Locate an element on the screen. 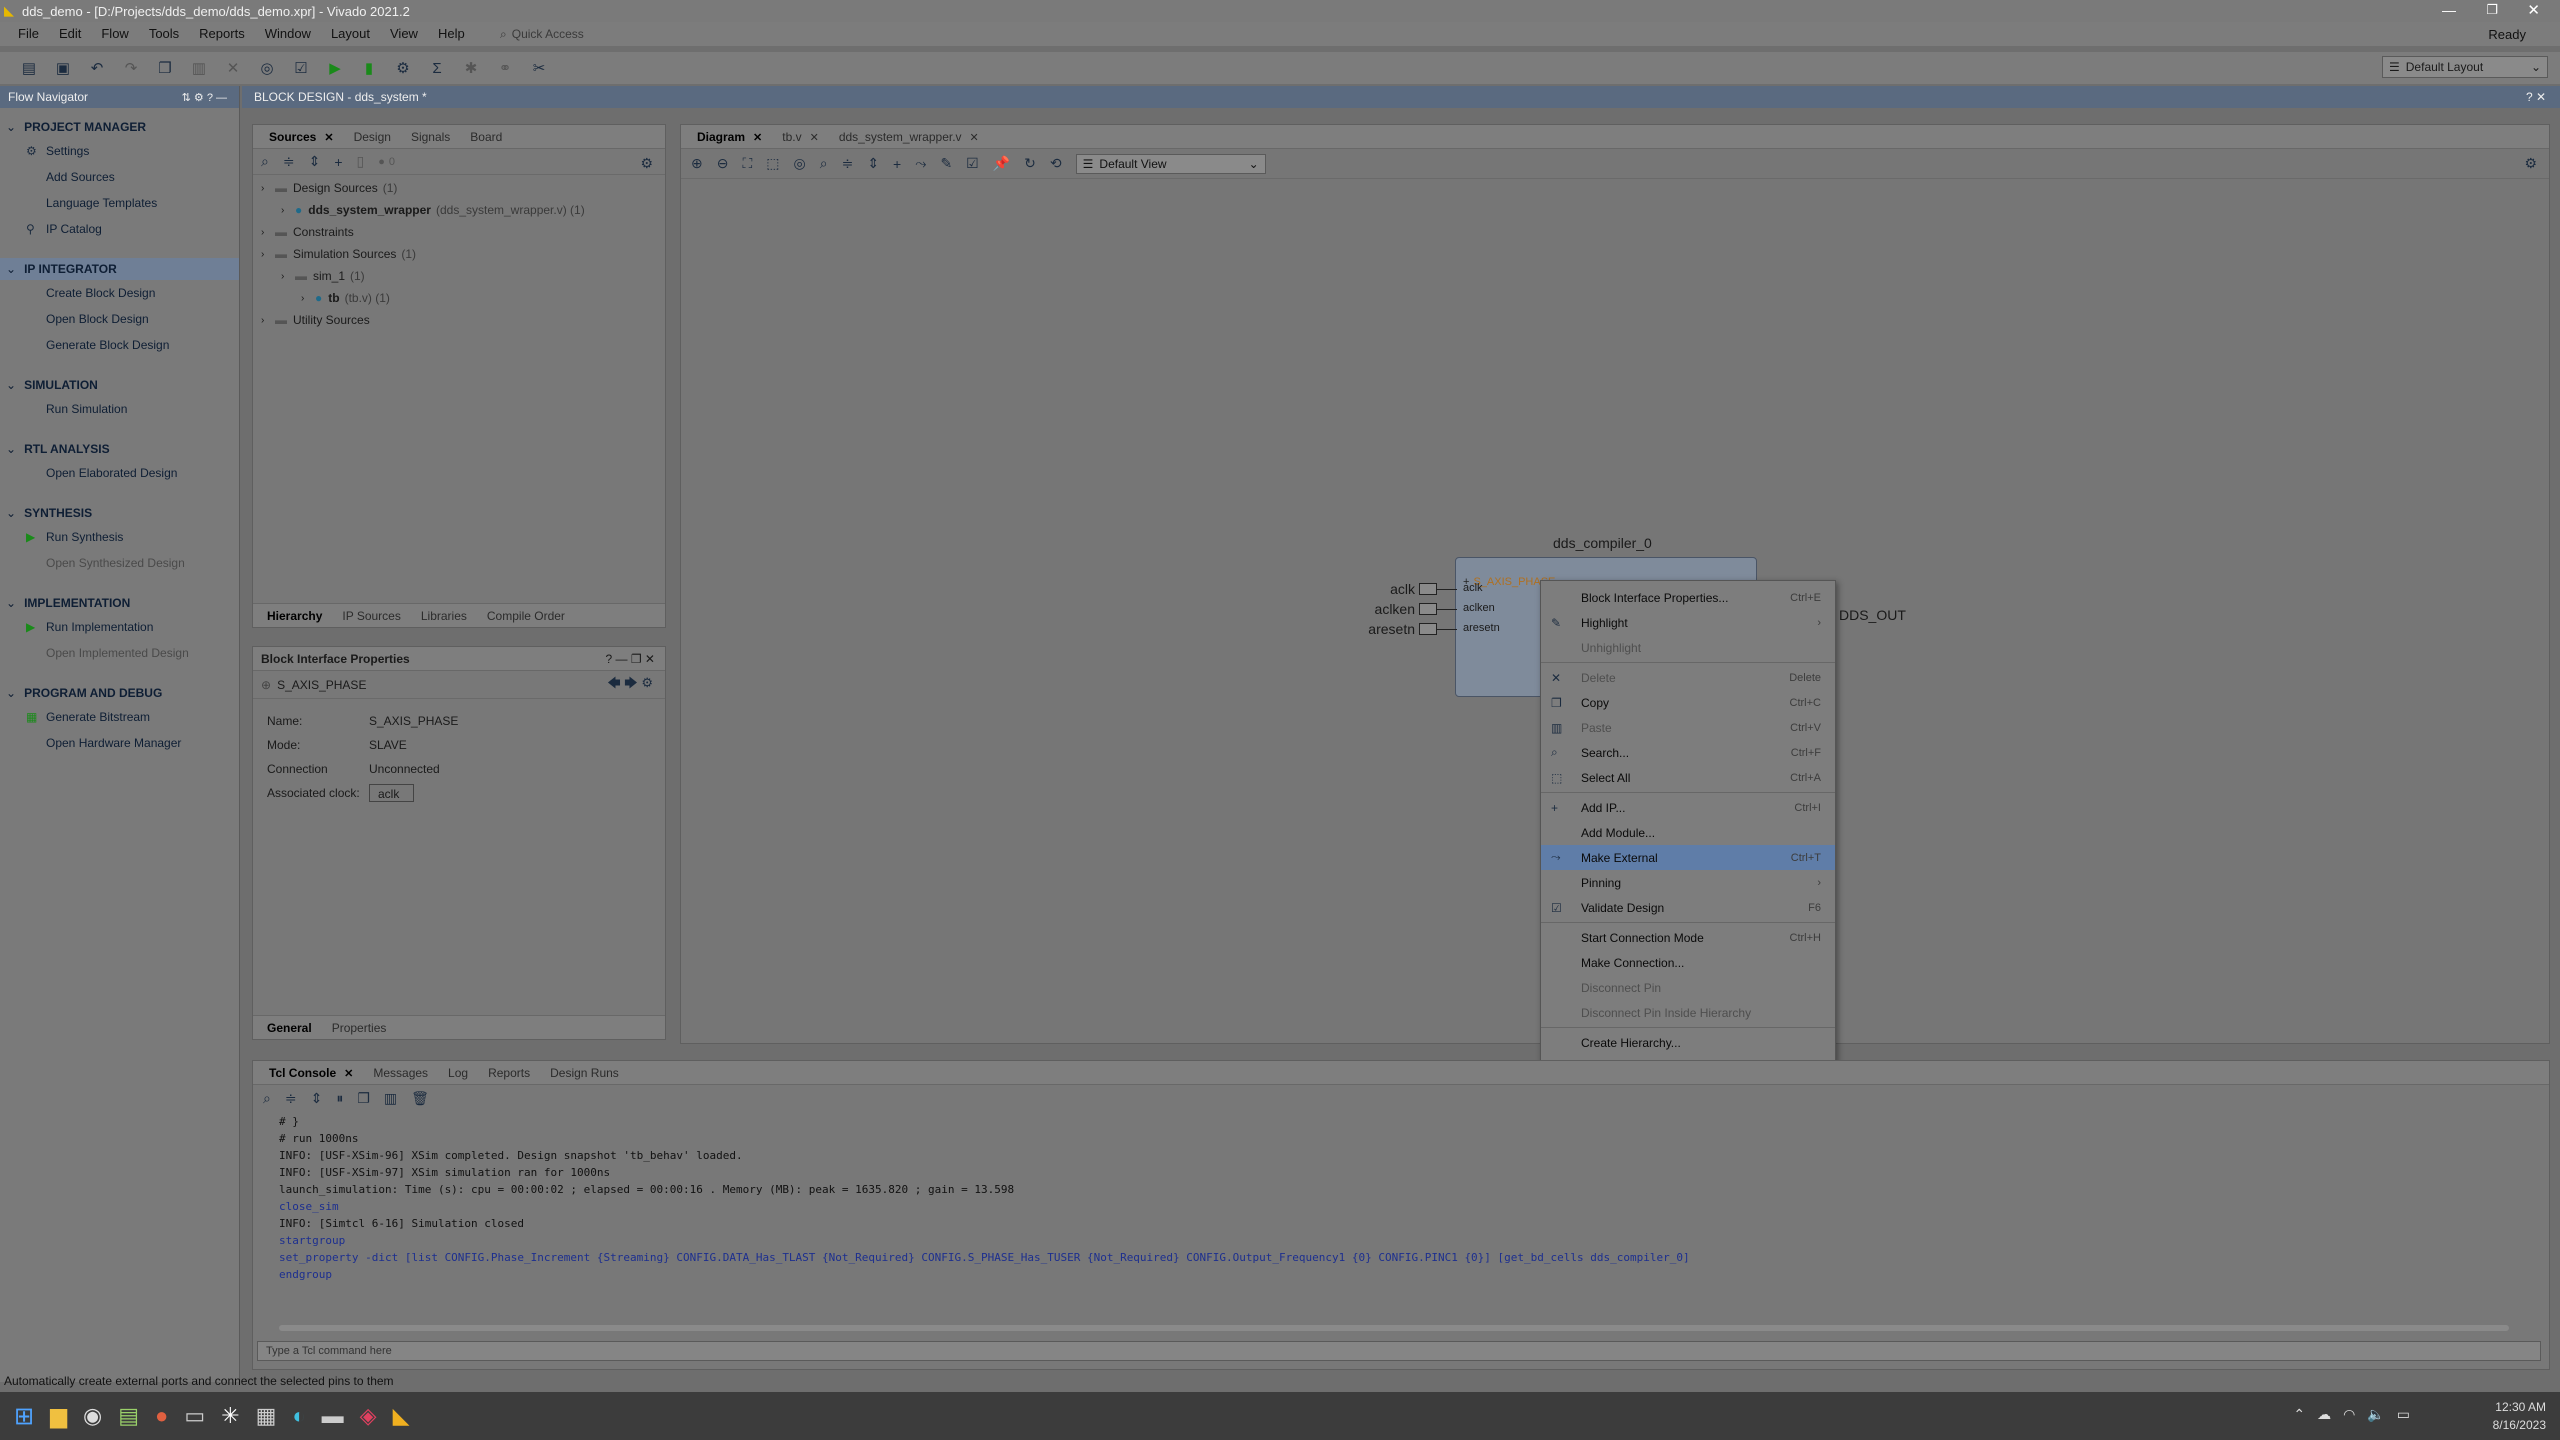 The height and width of the screenshot is (1440, 2560). search-icon: ⌕ is located at coordinates (265, 161).